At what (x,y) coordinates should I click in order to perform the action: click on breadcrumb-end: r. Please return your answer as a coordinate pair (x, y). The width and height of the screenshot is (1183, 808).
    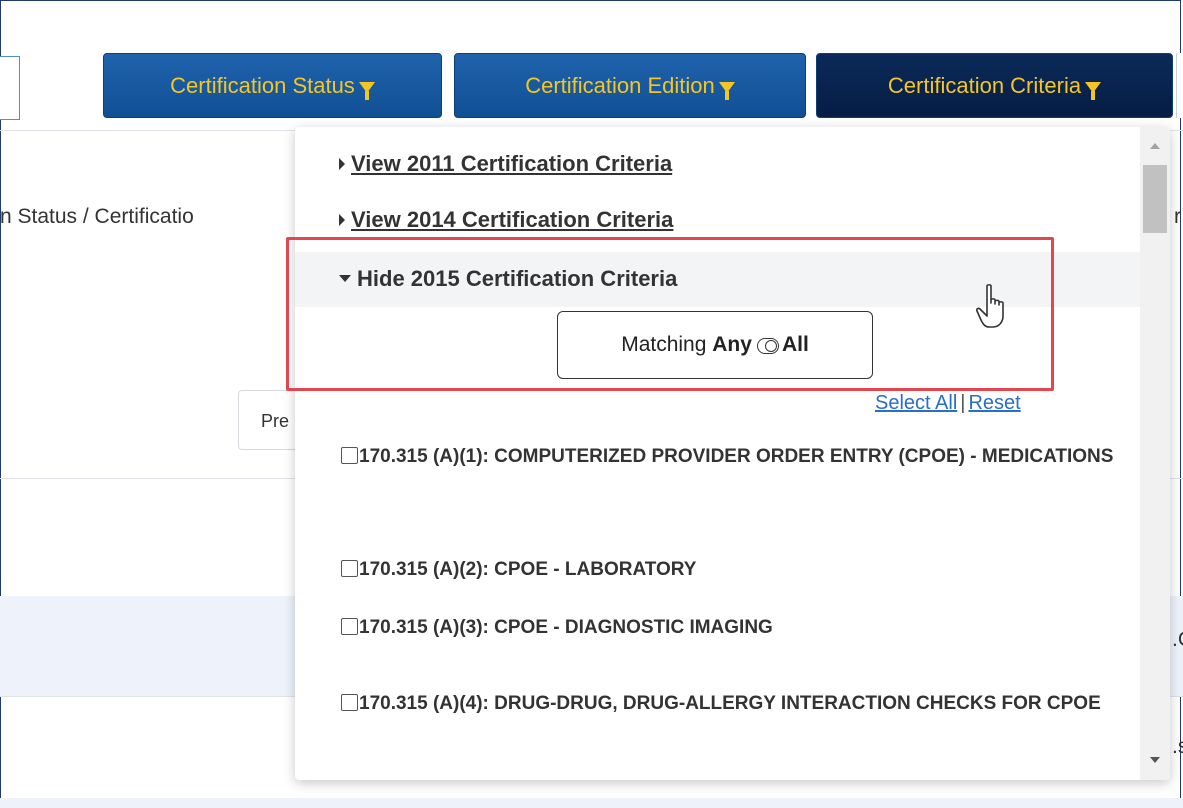
    Looking at the image, I should click on (1177, 216).